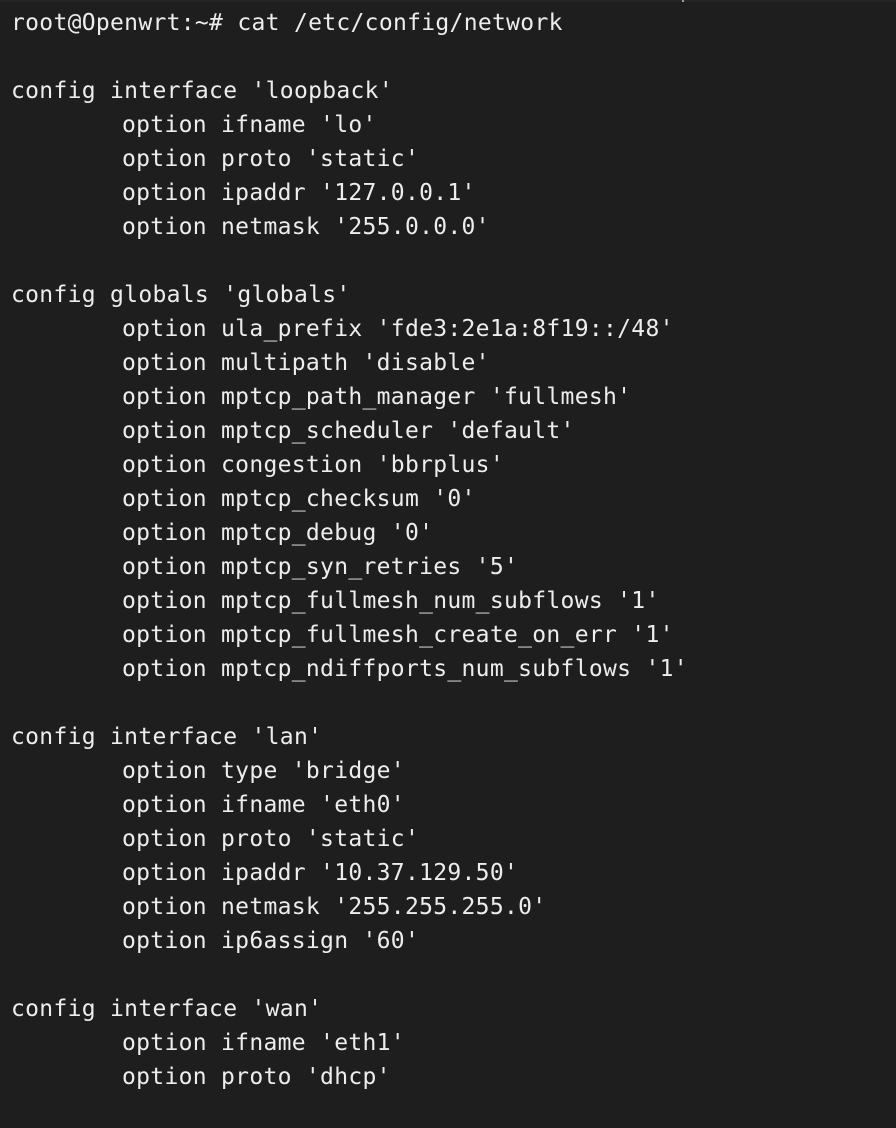 The width and height of the screenshot is (896, 1128). Describe the element at coordinates (287, 23) in the screenshot. I see `command-prompt-line: root@Openwrt:~# cat /etc/config/network` at that location.